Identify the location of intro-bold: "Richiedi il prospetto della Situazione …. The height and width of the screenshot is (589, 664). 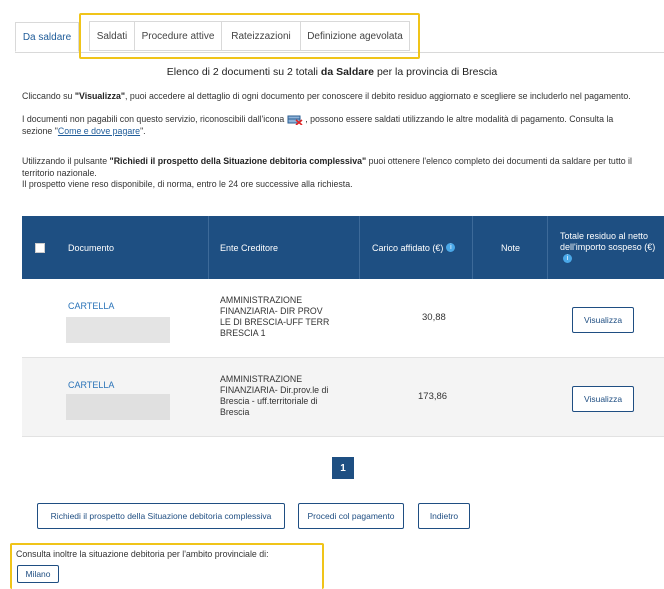
(238, 161).